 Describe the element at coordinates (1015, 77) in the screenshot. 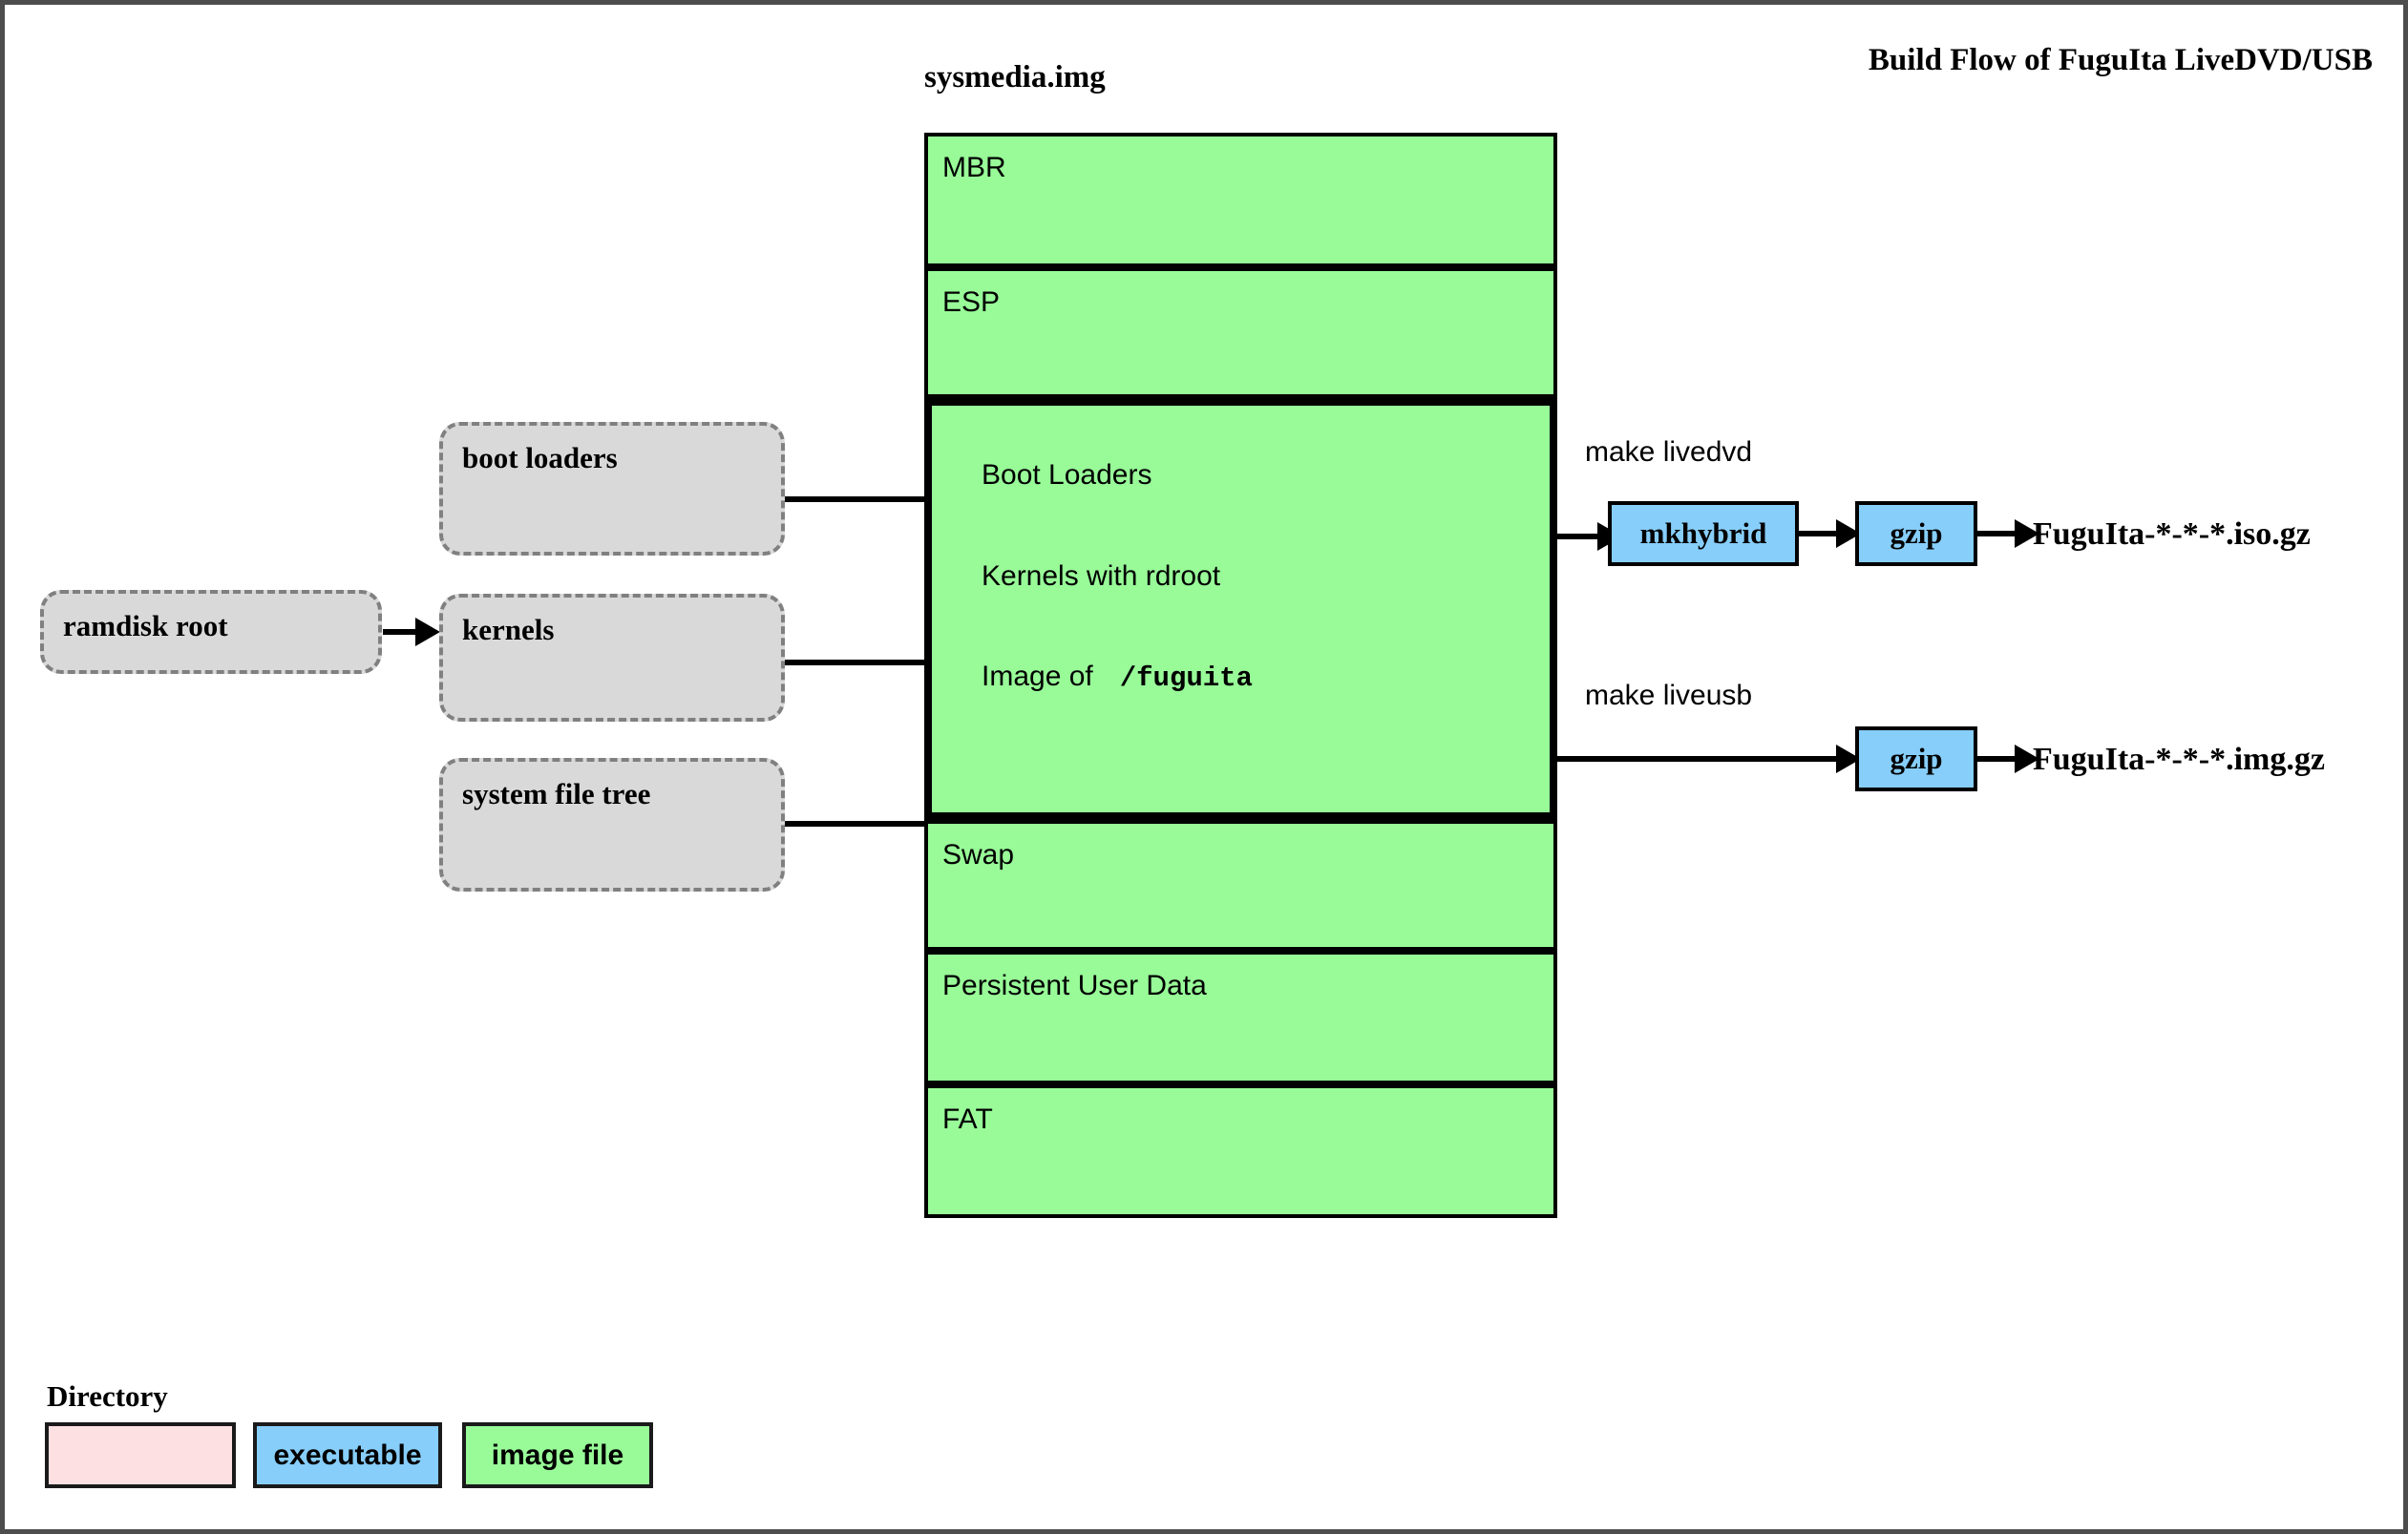

I see `sysmedia-img-title: sysmedia.img` at that location.